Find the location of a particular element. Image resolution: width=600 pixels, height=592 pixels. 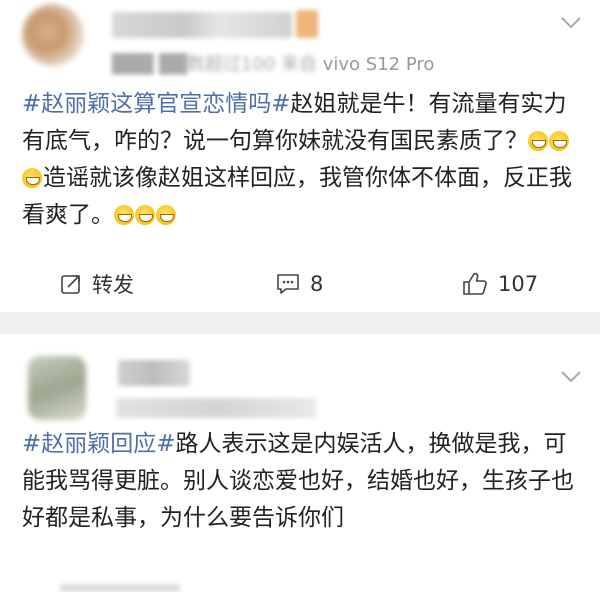

thumbs-up-icon is located at coordinates (475, 283).